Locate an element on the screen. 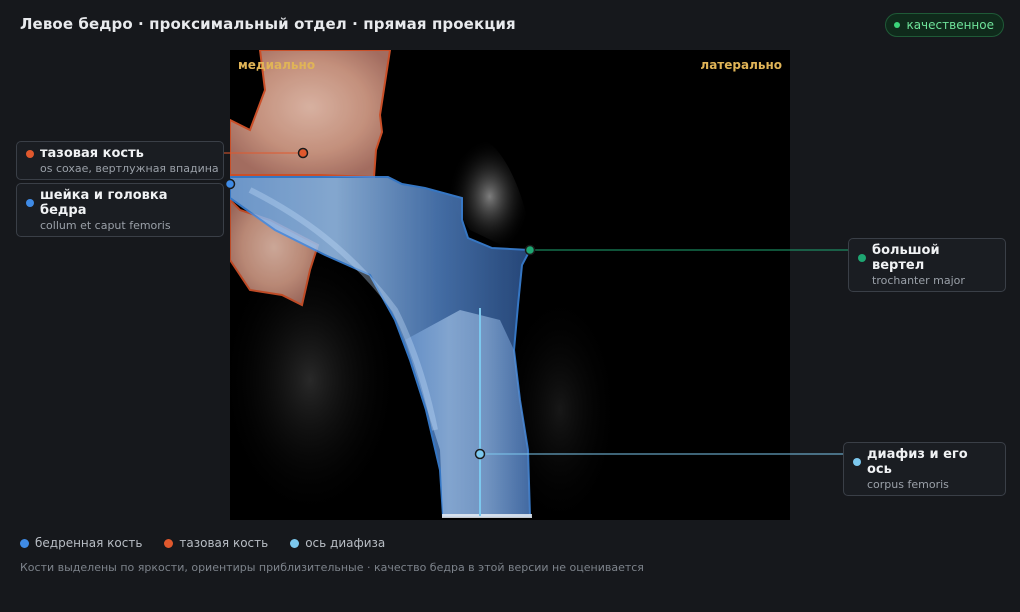 The height and width of the screenshot is (612, 1020). axis-legend-dot-icon is located at coordinates (295, 543).